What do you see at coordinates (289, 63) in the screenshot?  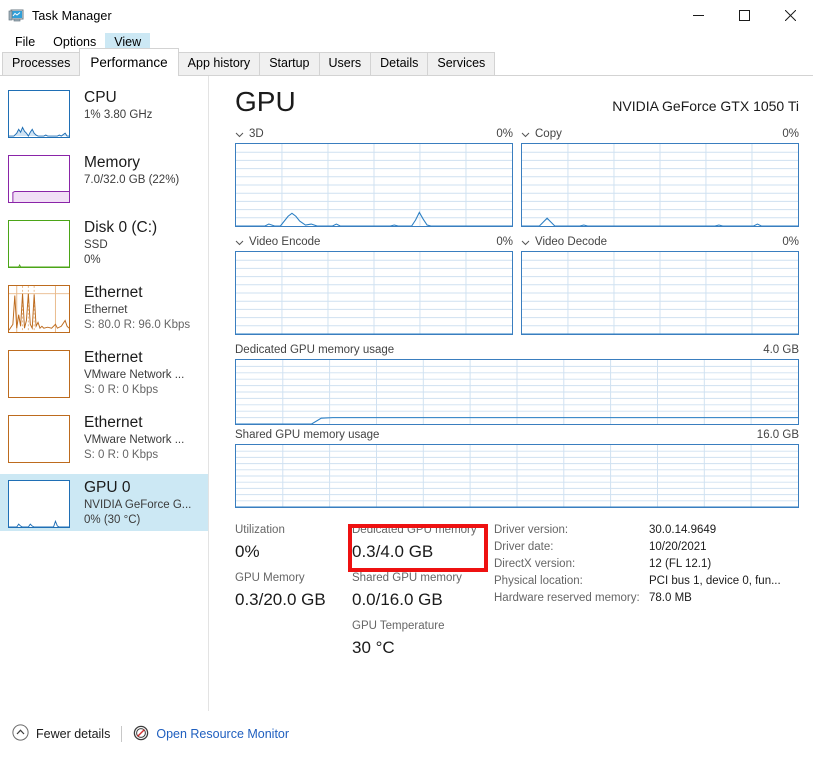 I see `tab-startup: Startup` at bounding box center [289, 63].